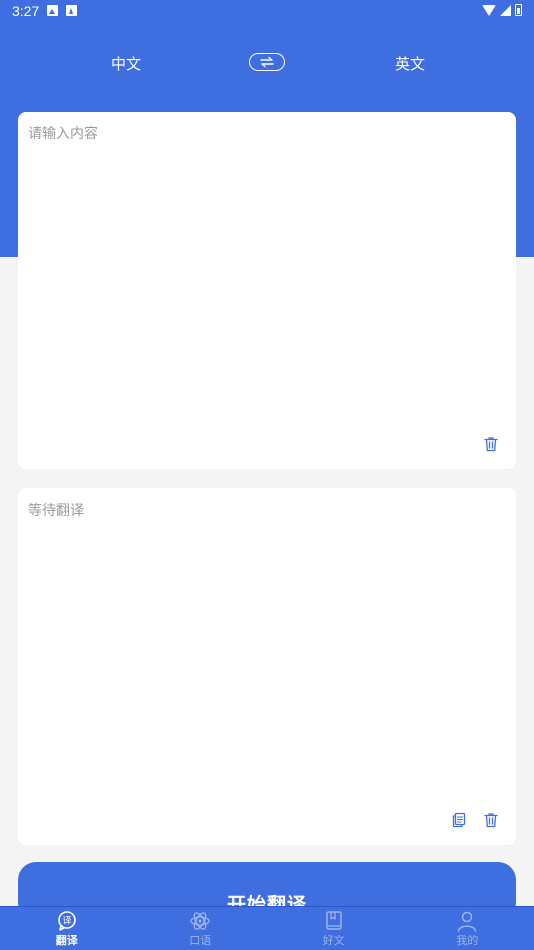  I want to click on status-bar: 3:27, so click(267, 12).